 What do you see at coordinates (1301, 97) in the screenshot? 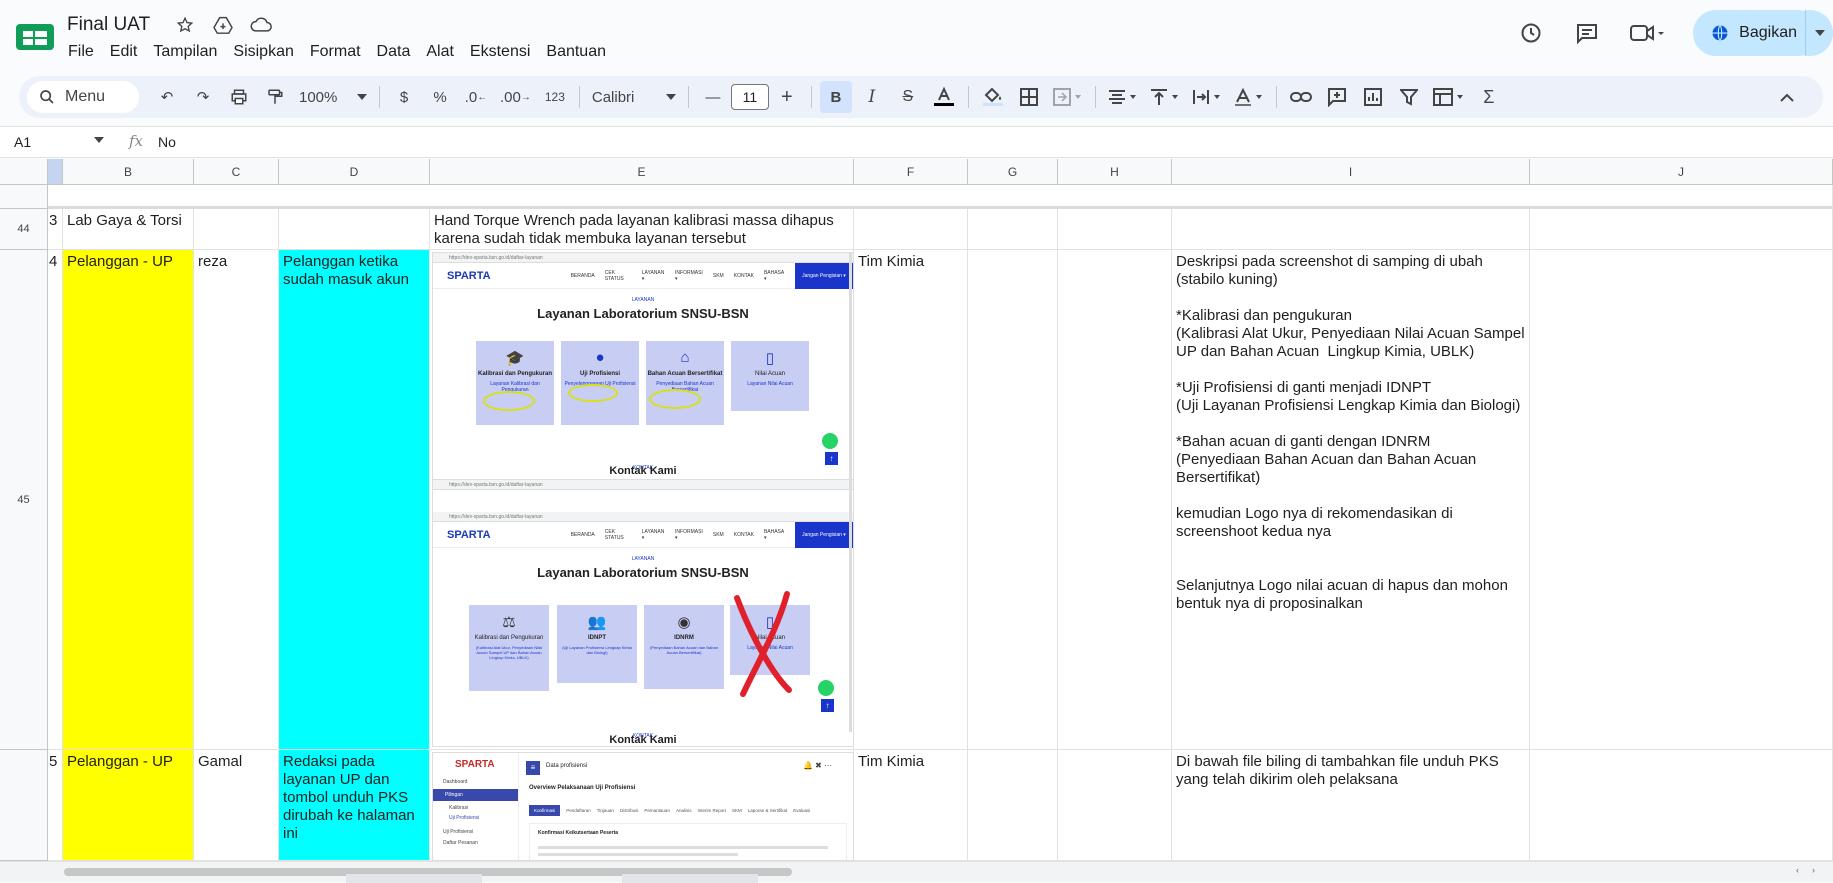
I see `insert-link-icon` at bounding box center [1301, 97].